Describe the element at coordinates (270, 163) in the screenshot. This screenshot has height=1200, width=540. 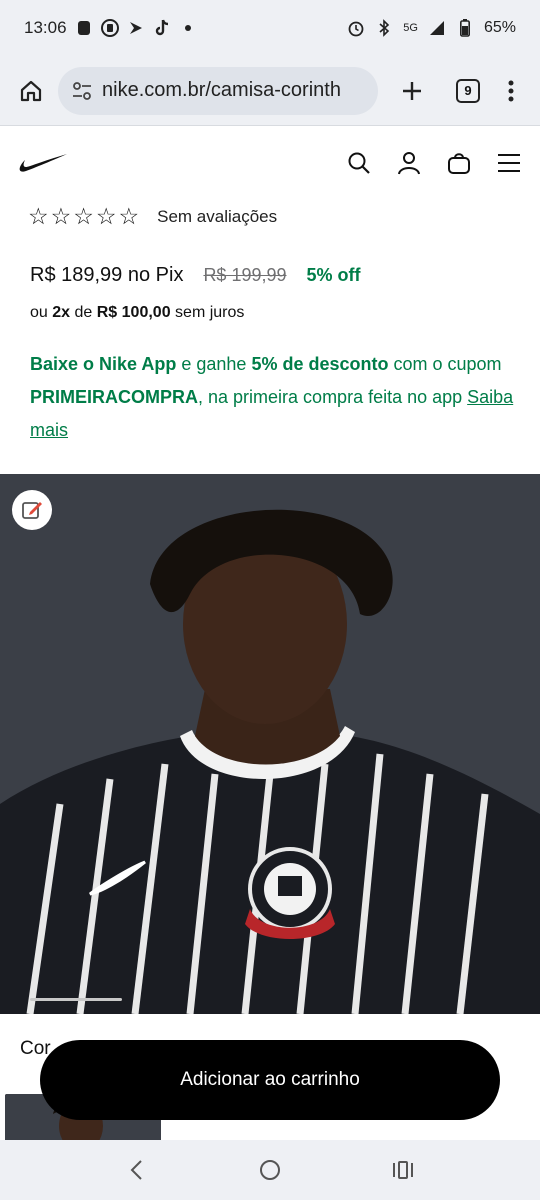
I see `site-header` at that location.